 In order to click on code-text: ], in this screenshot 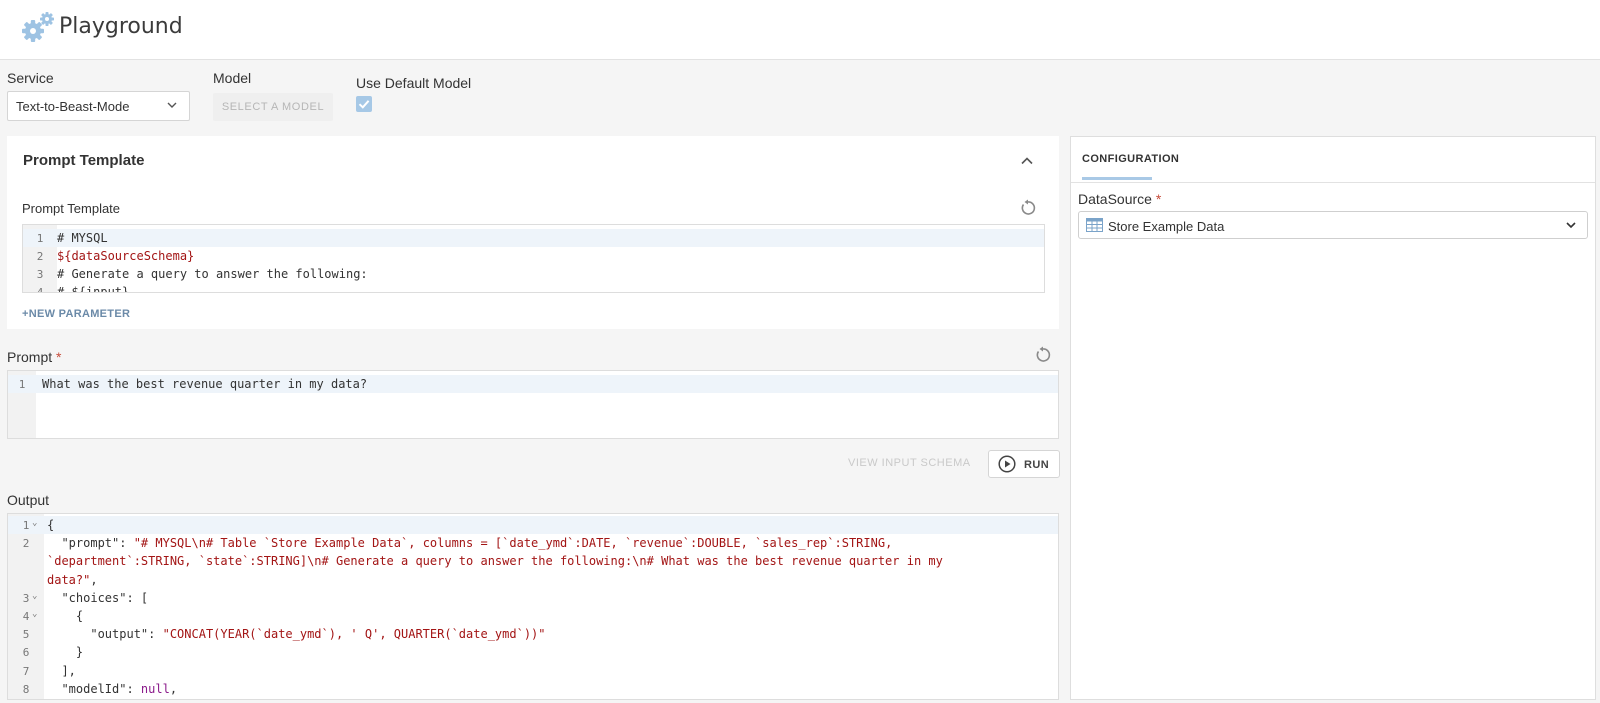, I will do `click(61, 670)`.